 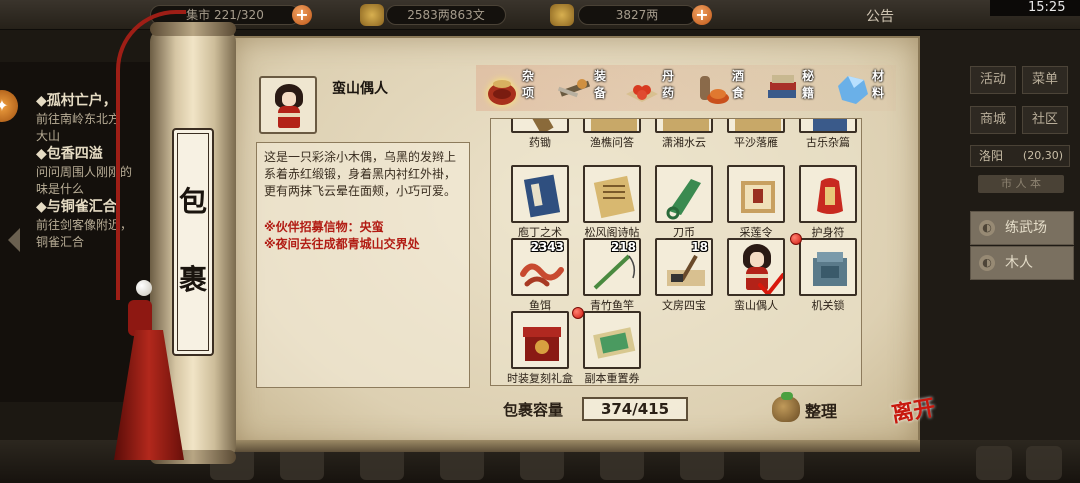 I want to click on community-button: 社区, so click(x=1045, y=120).